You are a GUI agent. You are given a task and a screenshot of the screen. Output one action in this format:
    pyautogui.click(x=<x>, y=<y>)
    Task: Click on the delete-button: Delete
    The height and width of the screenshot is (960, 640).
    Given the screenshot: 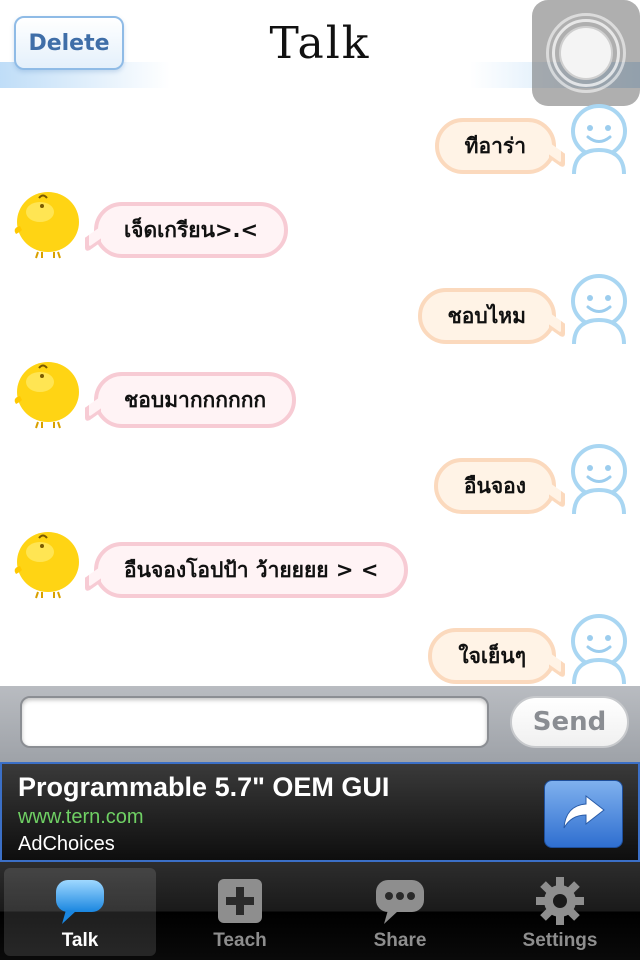 What is the action you would take?
    pyautogui.click(x=69, y=43)
    